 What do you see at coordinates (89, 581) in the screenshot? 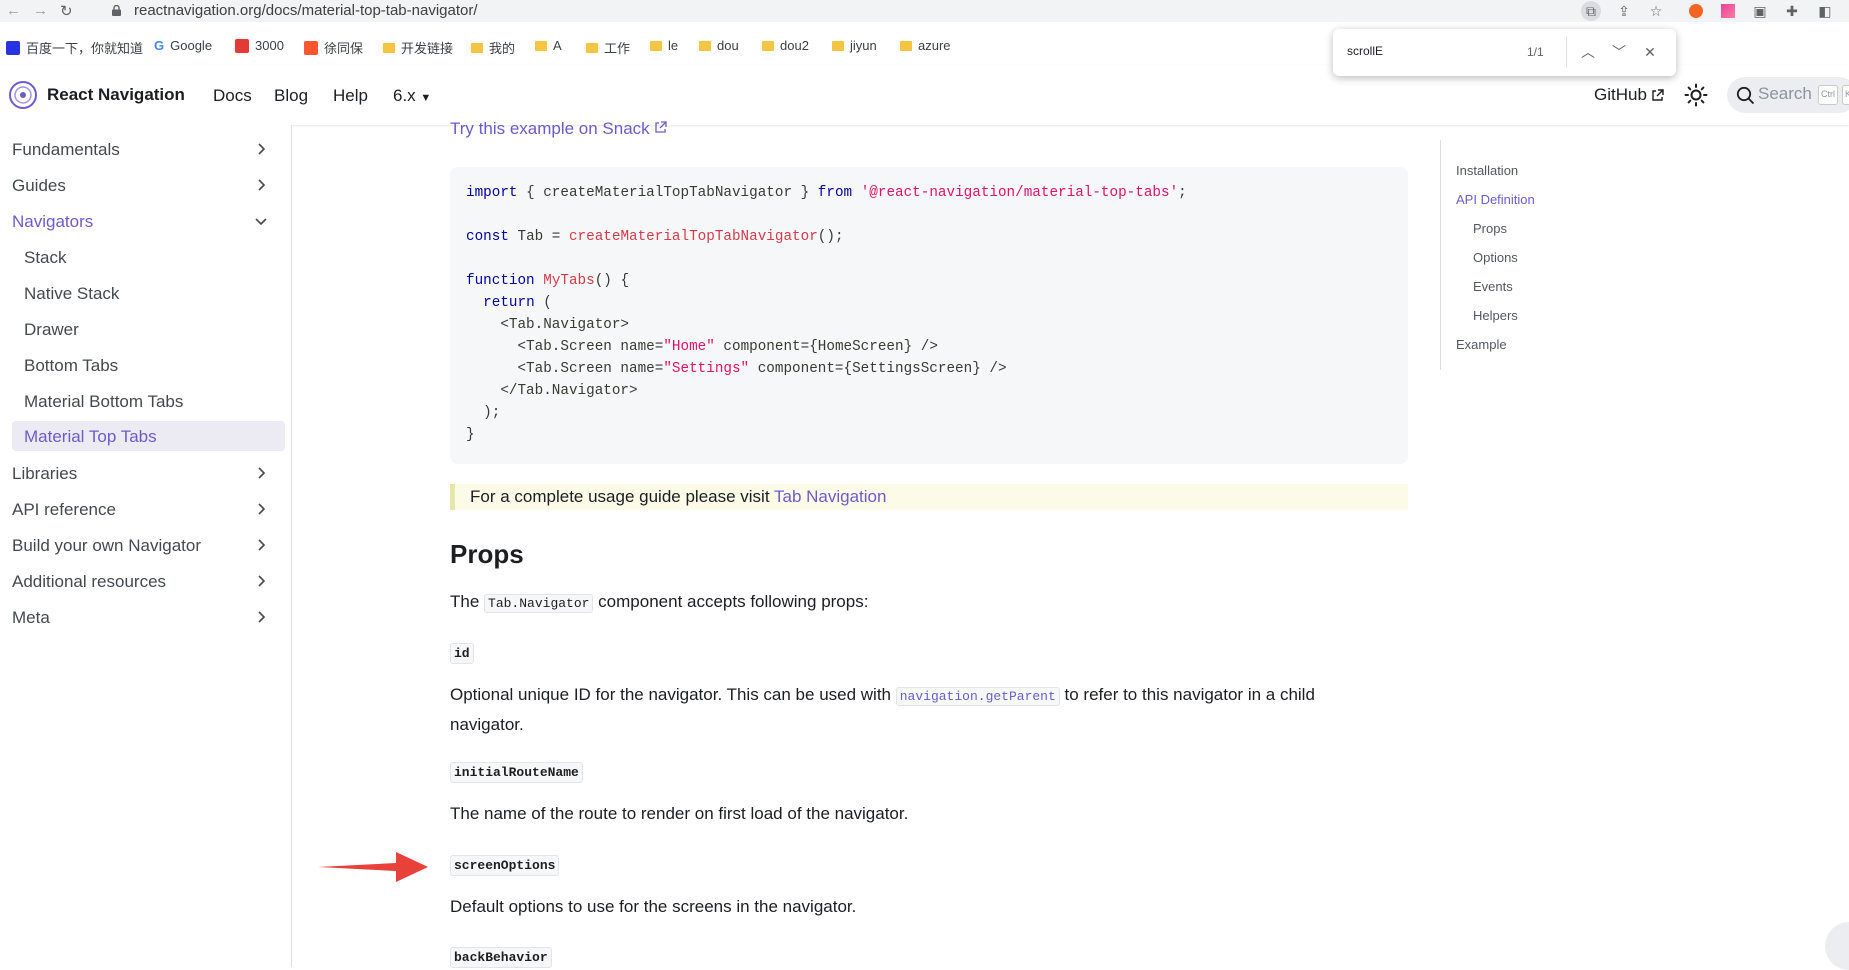
I see `sidebar-item-label: Additional resources` at bounding box center [89, 581].